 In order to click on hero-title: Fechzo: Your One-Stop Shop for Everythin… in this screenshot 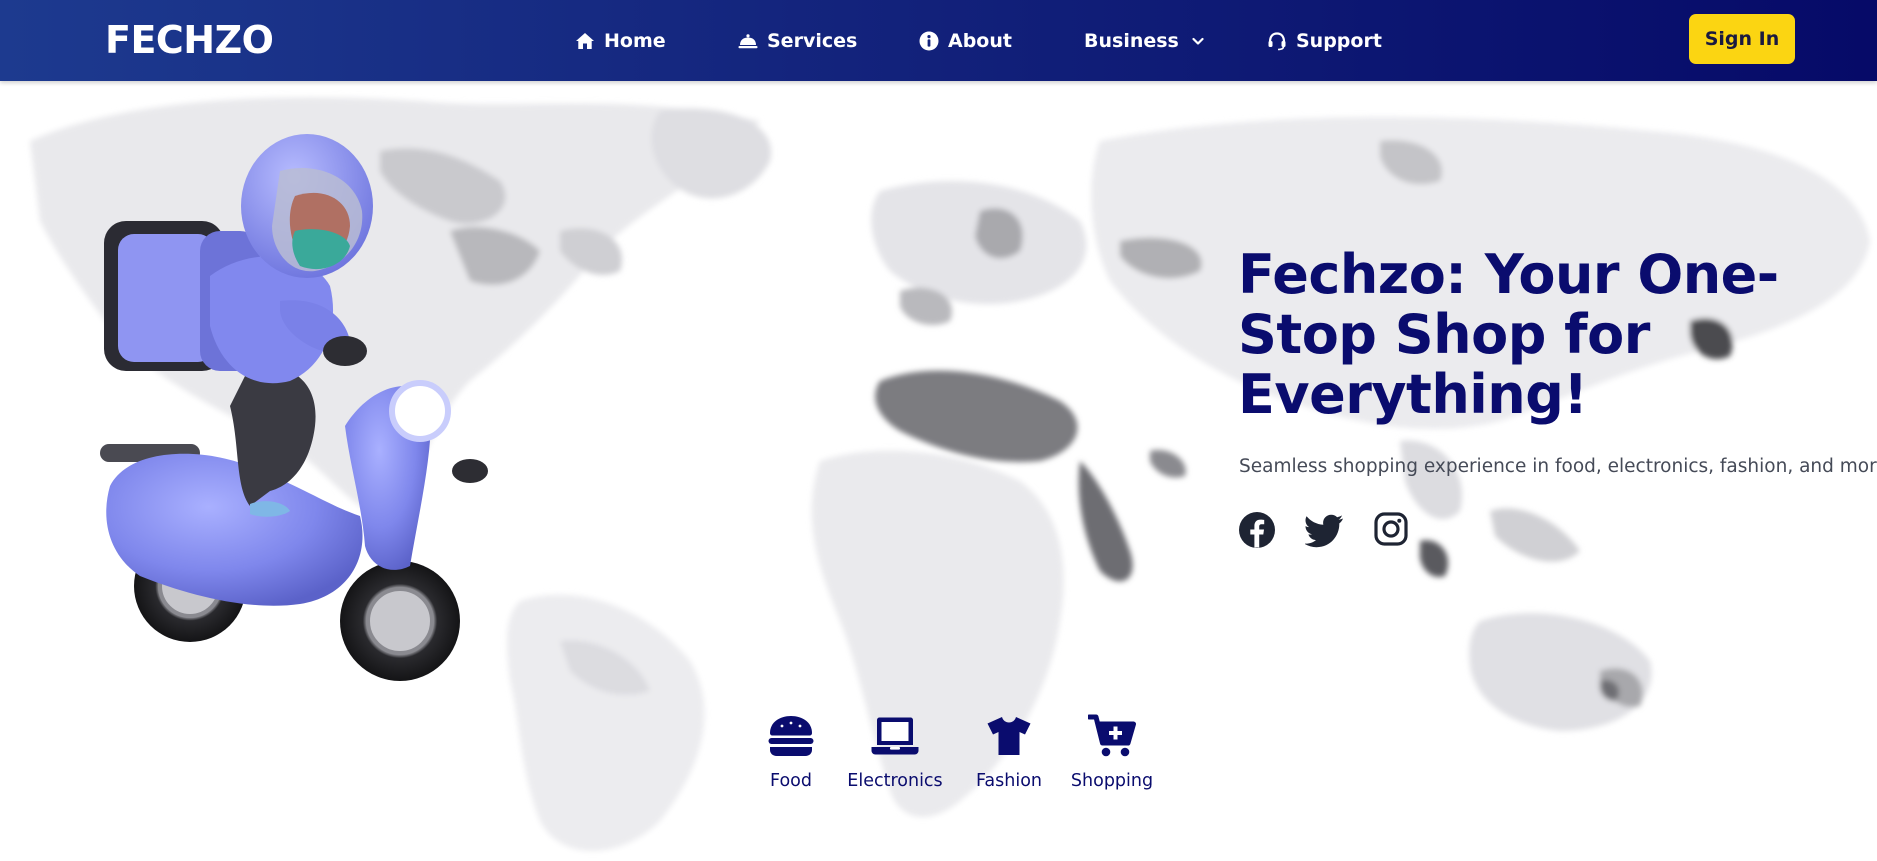, I will do `click(1508, 334)`.